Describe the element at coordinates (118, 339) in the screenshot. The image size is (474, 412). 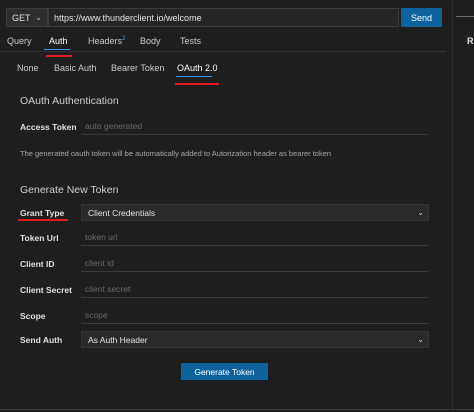
I see `send-auth-value: As Auth Header` at that location.